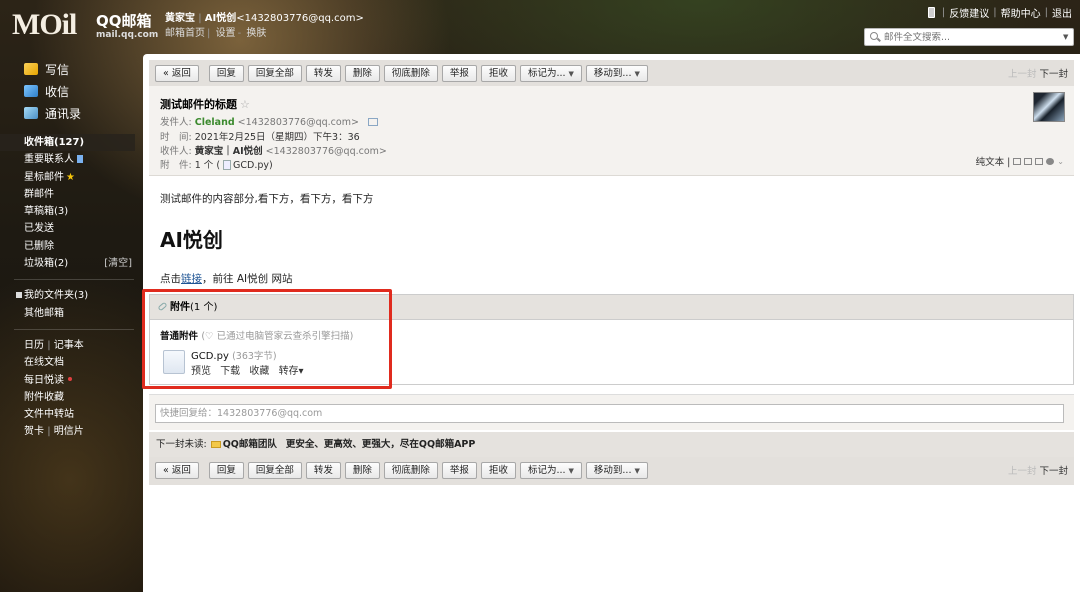 Image resolution: width=1080 pixels, height=592 pixels. I want to click on new-window-icon, so click(1028, 161).